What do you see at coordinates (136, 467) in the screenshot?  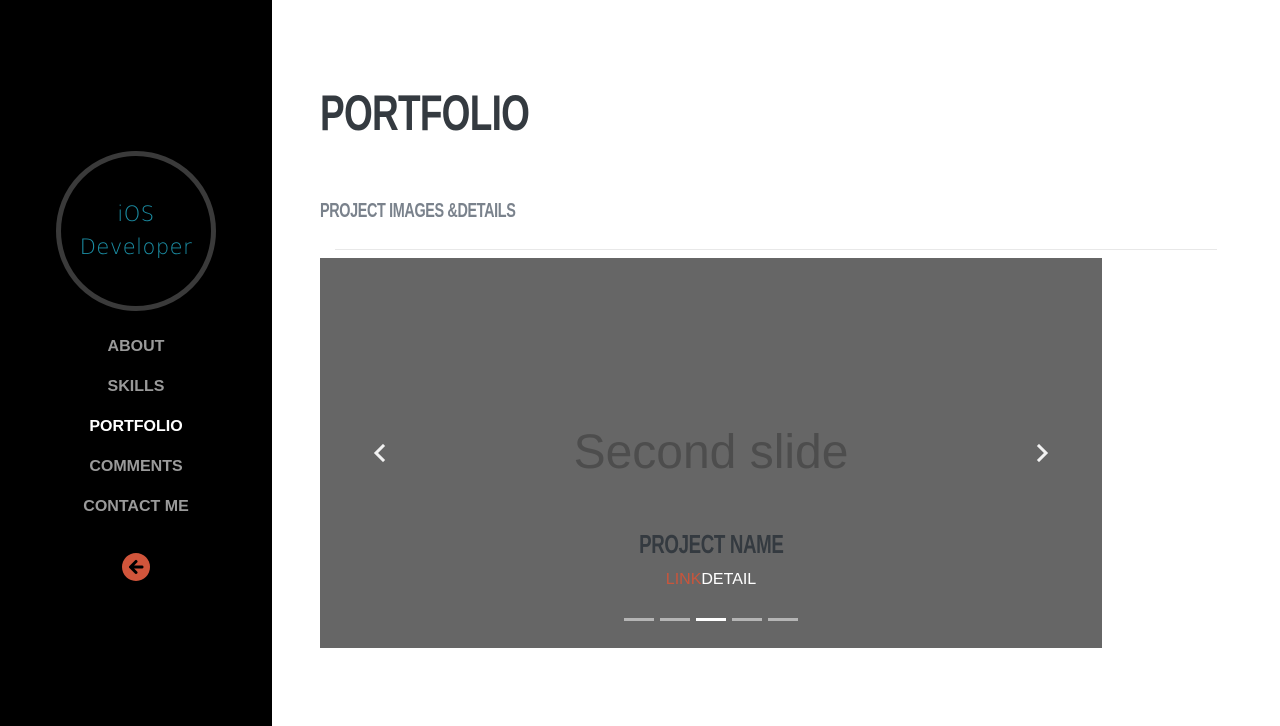 I see `nav-item-comments: COMMENTS` at bounding box center [136, 467].